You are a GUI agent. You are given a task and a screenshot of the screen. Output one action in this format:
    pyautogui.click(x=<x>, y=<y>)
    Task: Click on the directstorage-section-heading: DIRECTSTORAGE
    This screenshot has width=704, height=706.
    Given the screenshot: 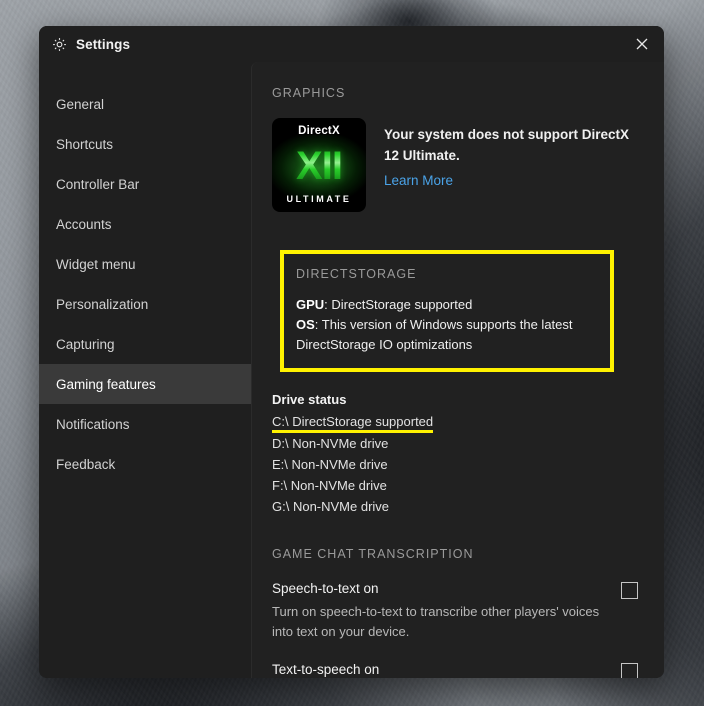 What is the action you would take?
    pyautogui.click(x=356, y=274)
    